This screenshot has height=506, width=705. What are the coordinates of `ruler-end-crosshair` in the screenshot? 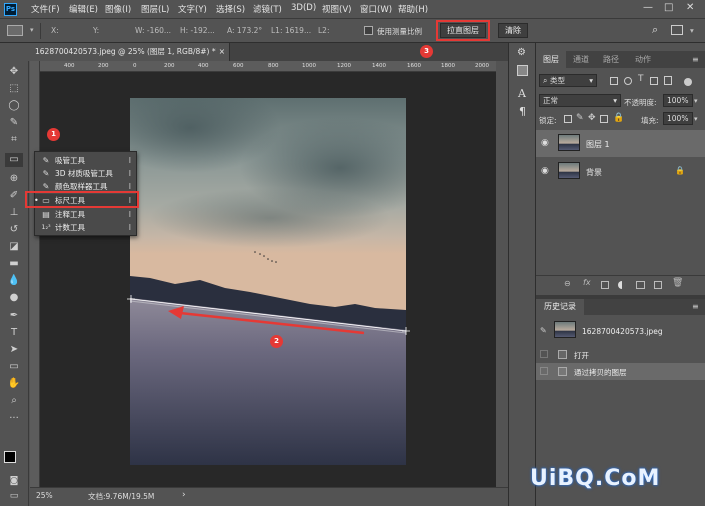 It's located at (406, 331).